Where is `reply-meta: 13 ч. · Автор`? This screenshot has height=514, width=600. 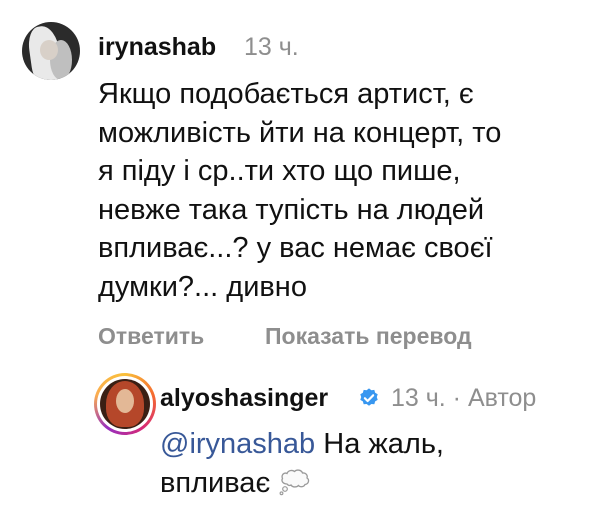 reply-meta: 13 ч. · Автор is located at coordinates (464, 398).